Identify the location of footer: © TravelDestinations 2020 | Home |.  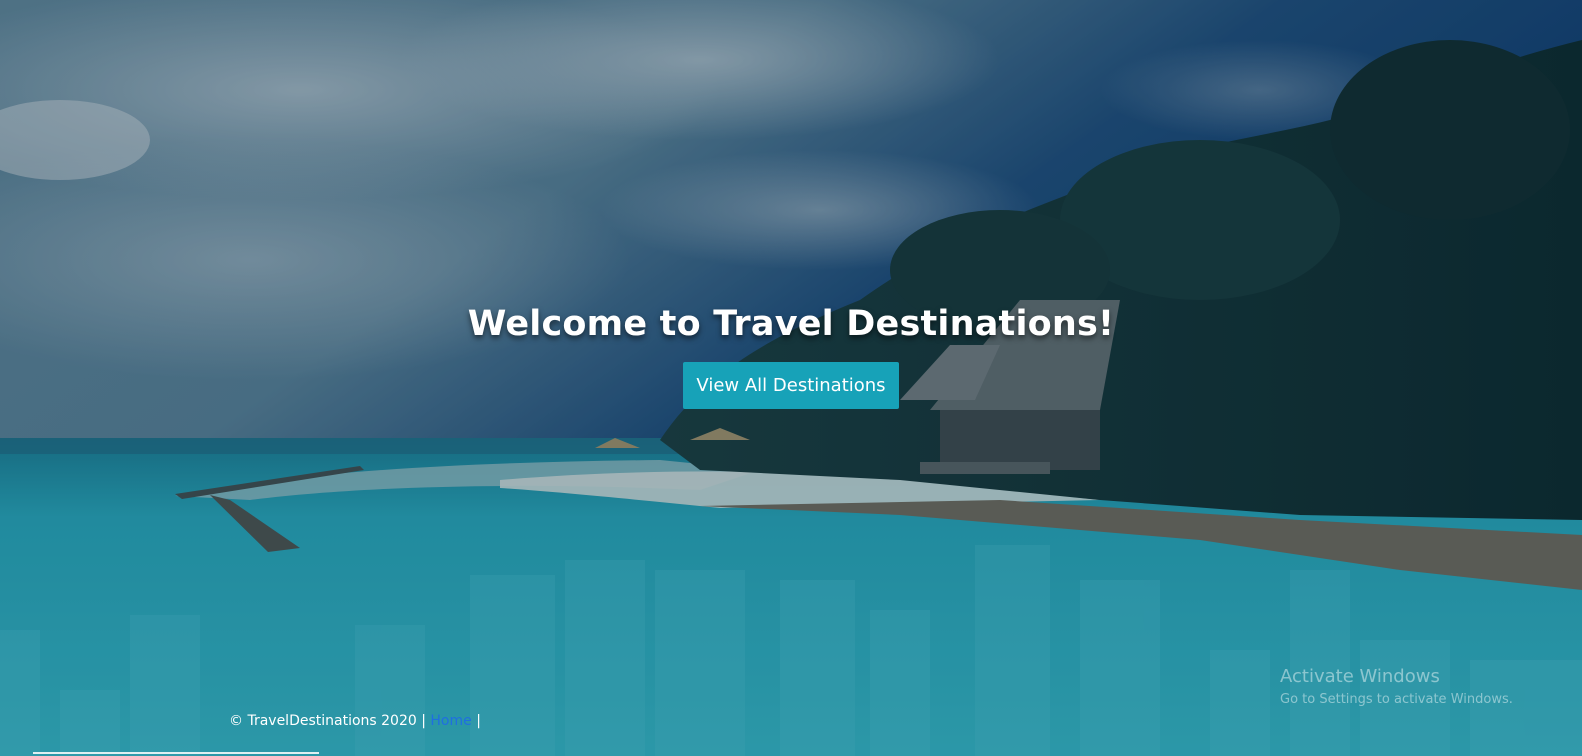
(355, 721).